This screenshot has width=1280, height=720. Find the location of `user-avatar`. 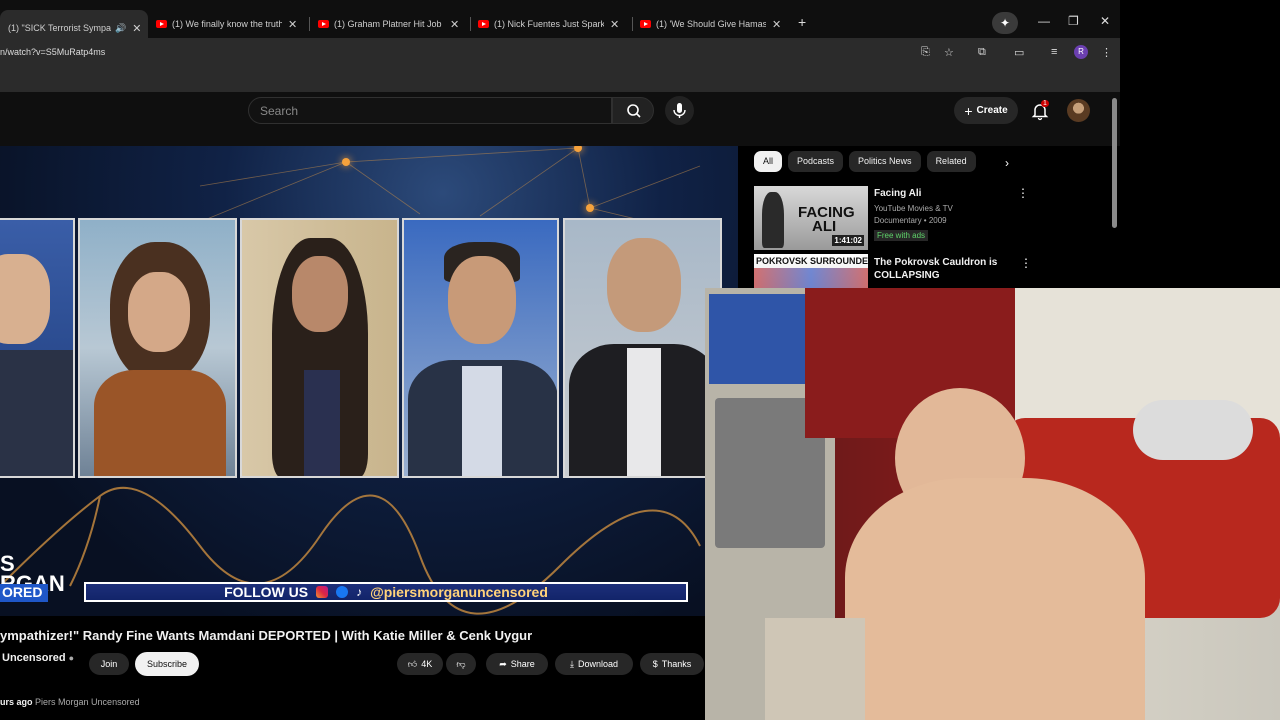

user-avatar is located at coordinates (1078, 110).